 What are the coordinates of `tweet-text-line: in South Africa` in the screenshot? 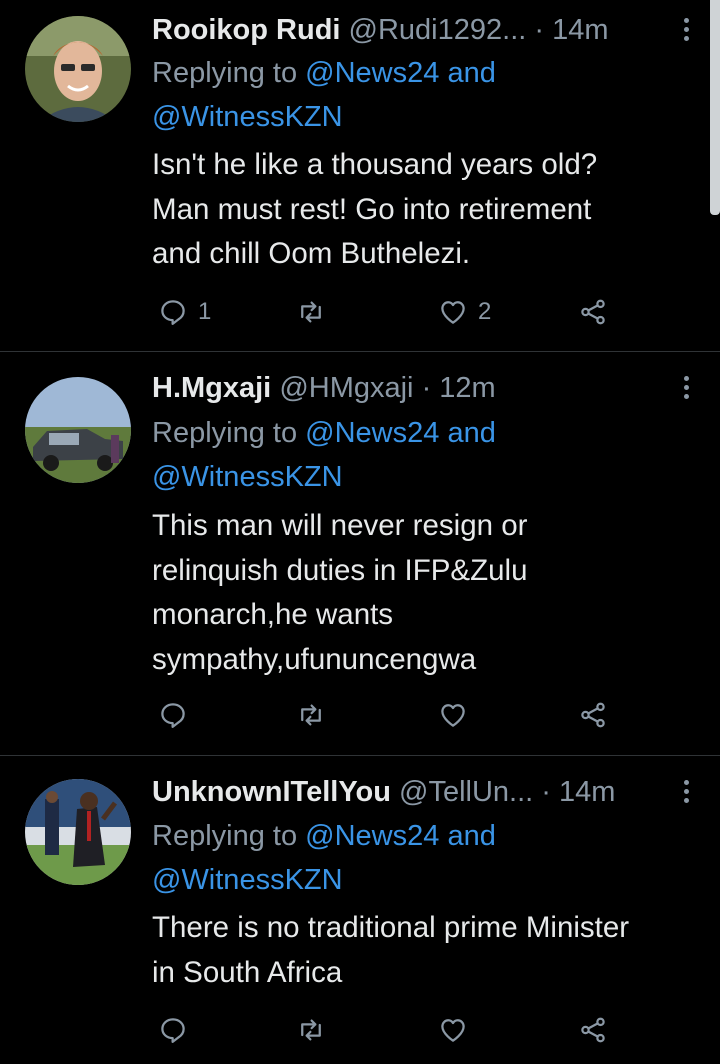 It's located at (247, 972).